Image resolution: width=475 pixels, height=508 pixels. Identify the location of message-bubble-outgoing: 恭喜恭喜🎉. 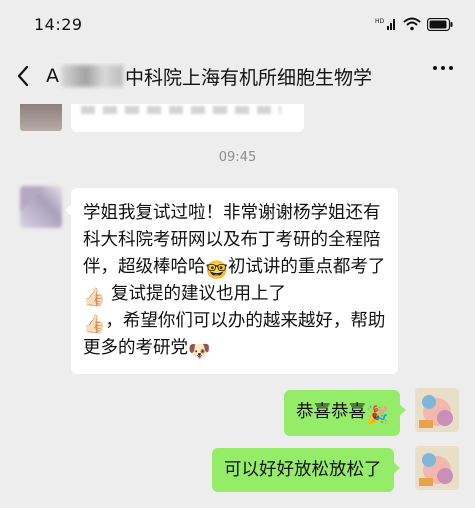
(345, 413).